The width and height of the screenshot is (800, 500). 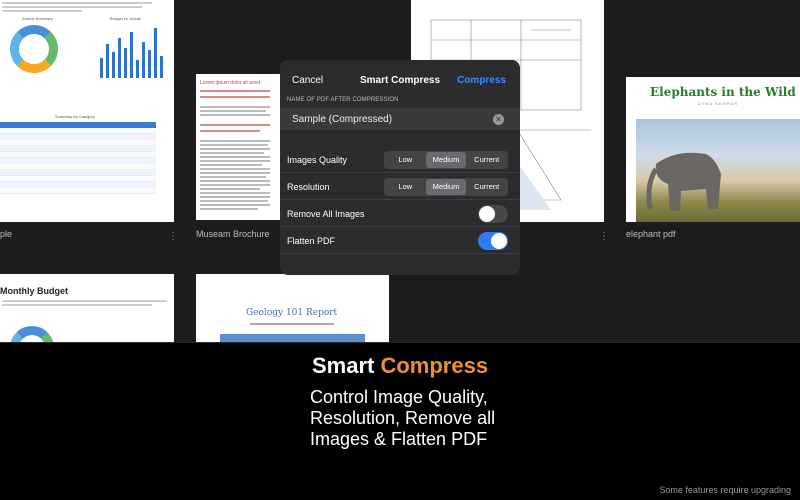 I want to click on flatten-pdf-toggle, so click(x=493, y=241).